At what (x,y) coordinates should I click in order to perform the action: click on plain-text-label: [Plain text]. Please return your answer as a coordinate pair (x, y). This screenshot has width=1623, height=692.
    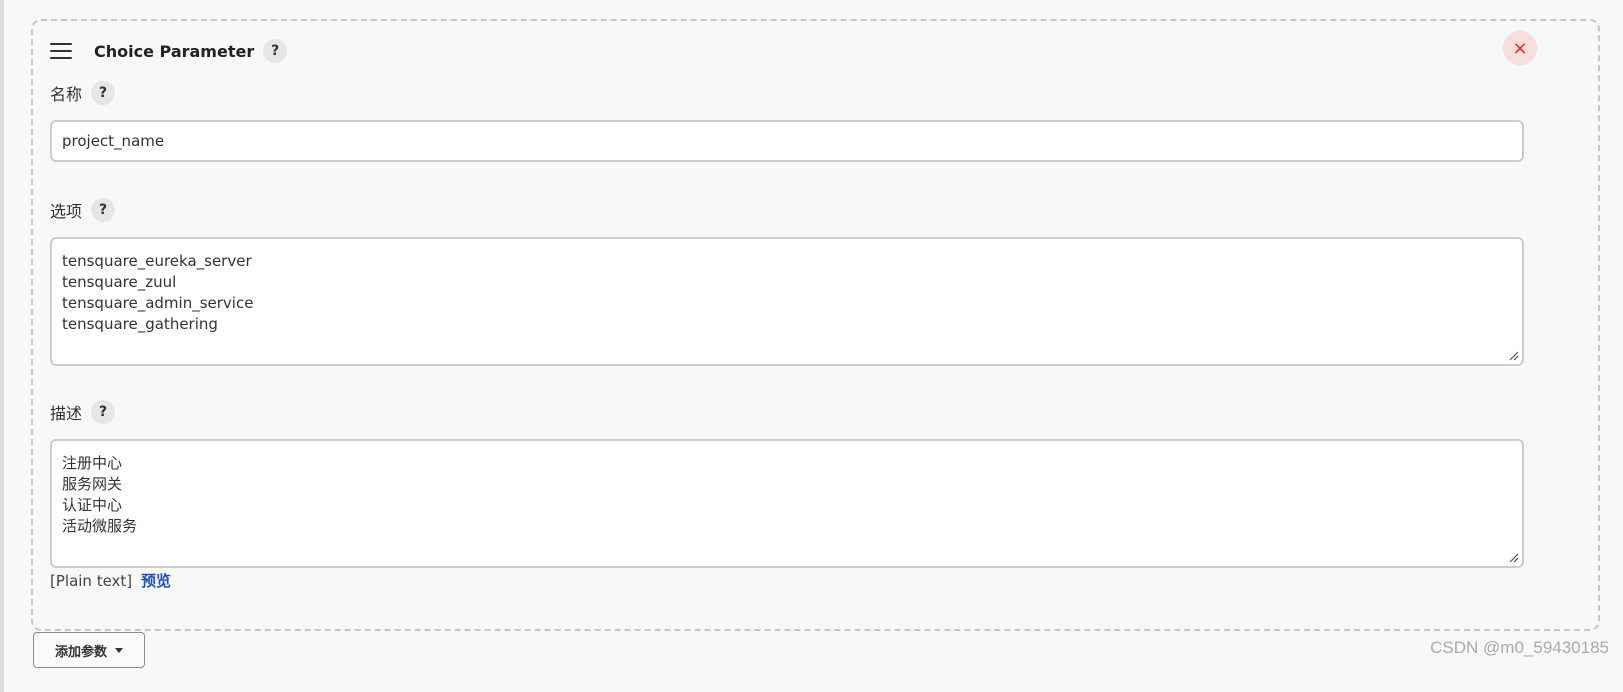
    Looking at the image, I should click on (91, 581).